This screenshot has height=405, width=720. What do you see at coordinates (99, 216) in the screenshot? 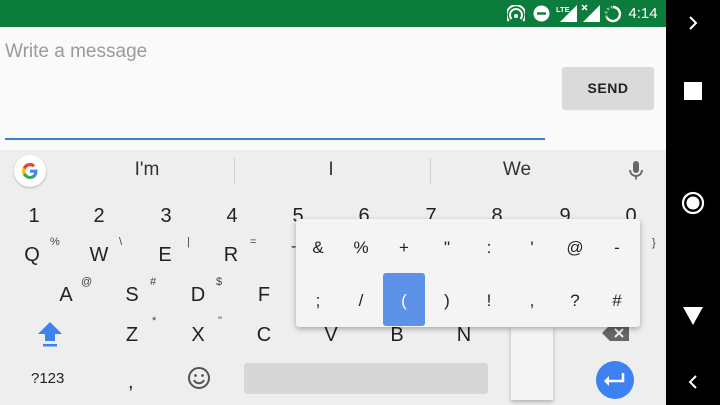
I see `key-2: 2` at bounding box center [99, 216].